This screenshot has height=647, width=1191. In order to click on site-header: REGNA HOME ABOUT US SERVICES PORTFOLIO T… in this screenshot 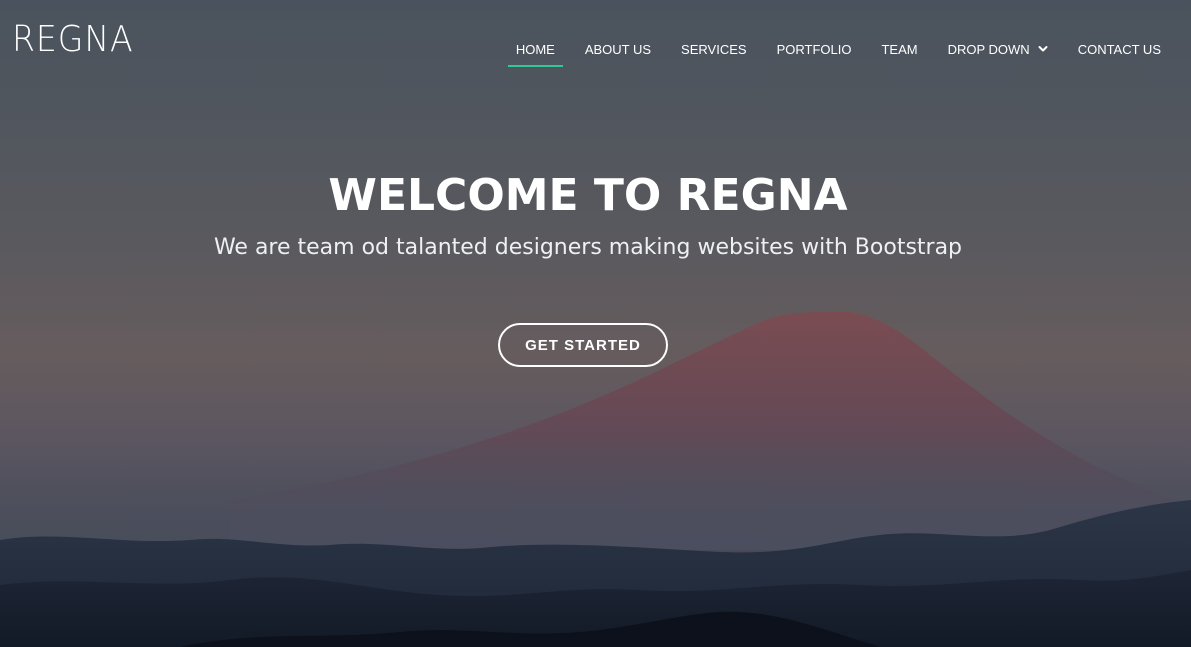, I will do `click(595, 48)`.